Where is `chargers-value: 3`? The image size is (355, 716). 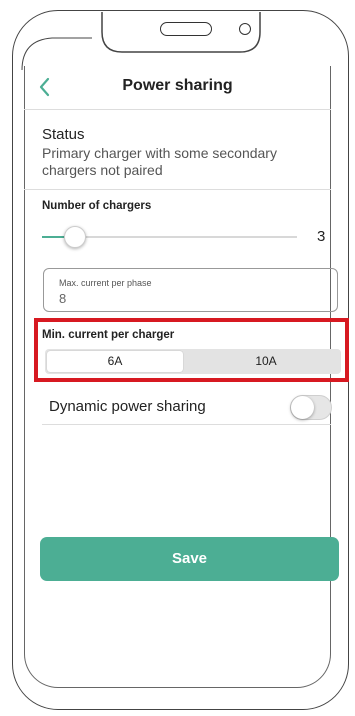 chargers-value: 3 is located at coordinates (321, 236).